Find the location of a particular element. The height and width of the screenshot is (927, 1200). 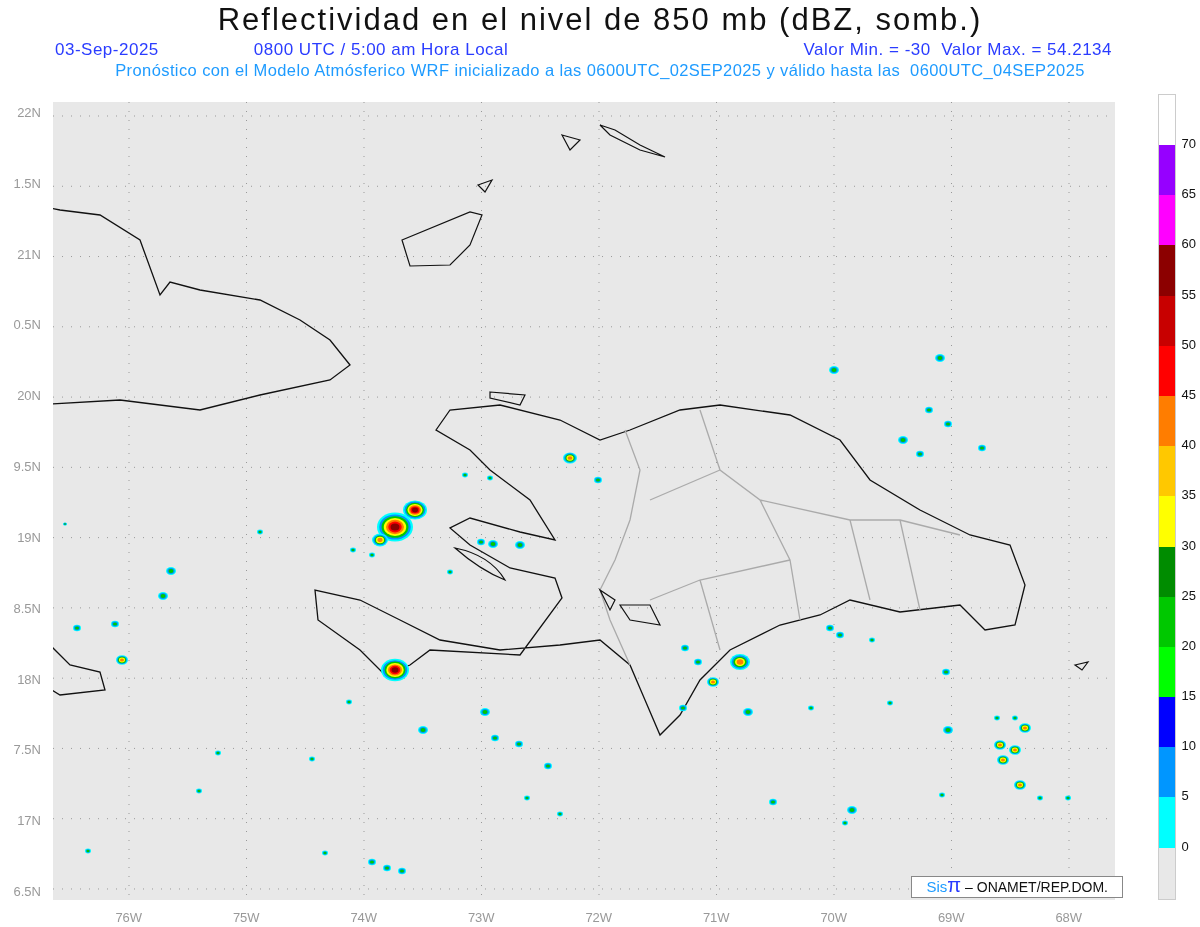

longitude-label: 76W is located at coordinates (129, 918).